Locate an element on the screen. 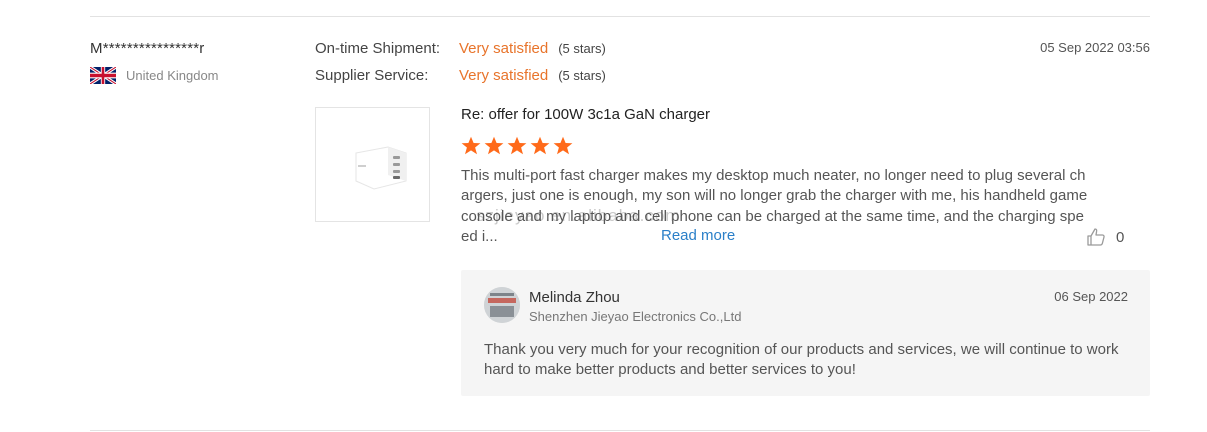 This screenshot has height=432, width=1207. buyer-country: United Kingdom is located at coordinates (154, 75).